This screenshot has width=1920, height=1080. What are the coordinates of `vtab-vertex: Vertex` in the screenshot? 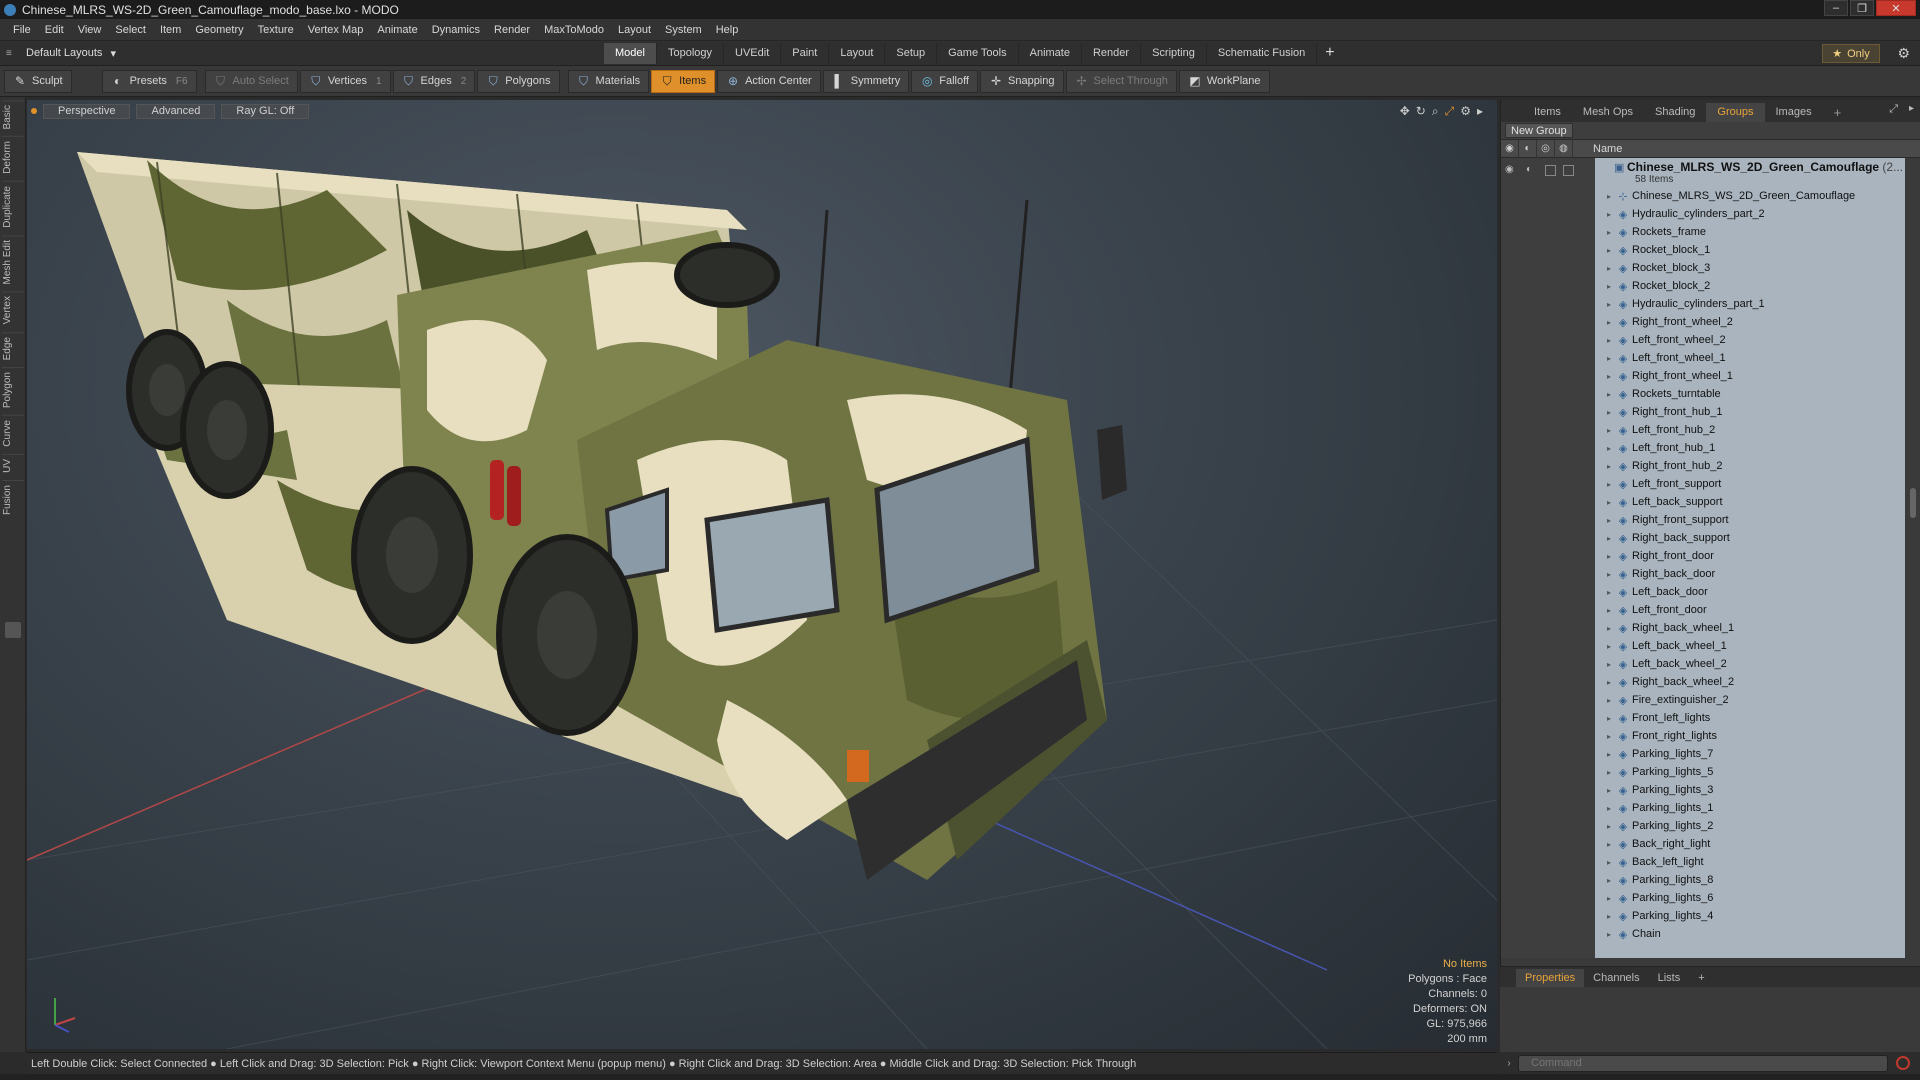 It's located at (13, 310).